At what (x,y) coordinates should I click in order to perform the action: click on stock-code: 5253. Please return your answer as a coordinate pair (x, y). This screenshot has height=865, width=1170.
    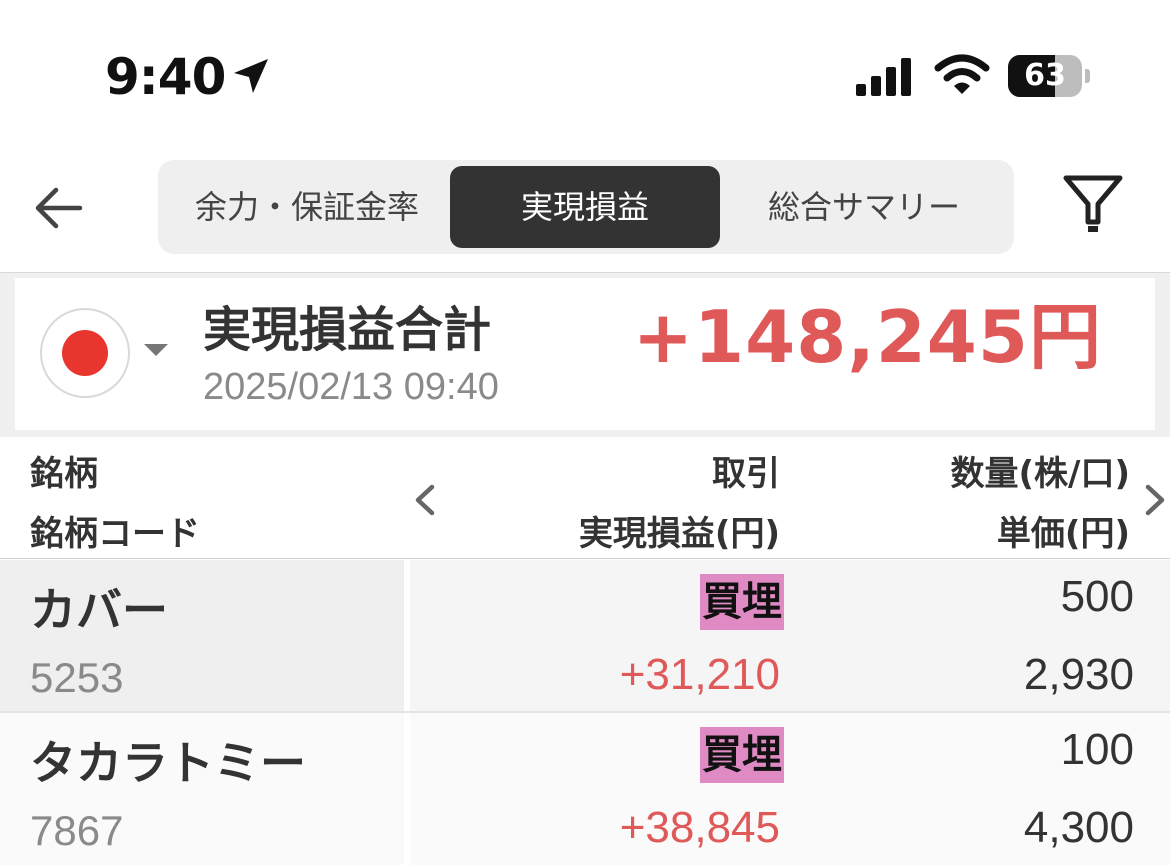
    Looking at the image, I should click on (77, 677).